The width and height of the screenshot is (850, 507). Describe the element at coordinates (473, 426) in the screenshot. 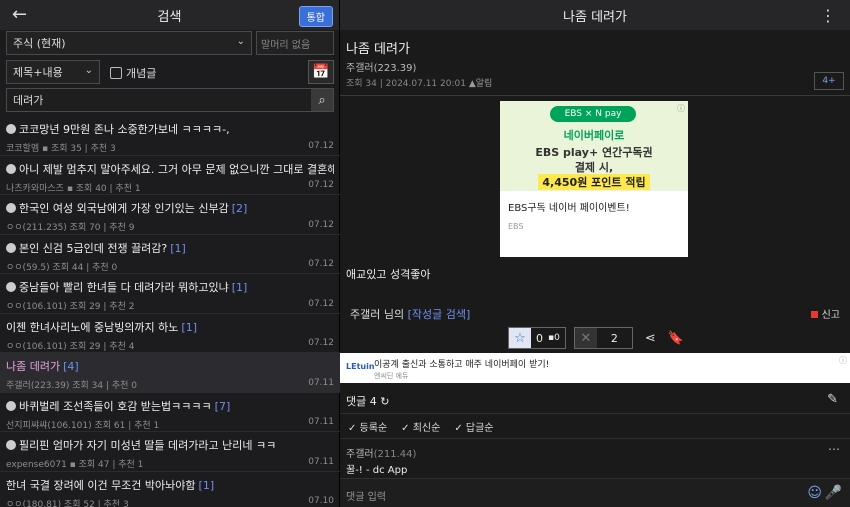

I see `sort-replies: ✓ 답글순` at that location.